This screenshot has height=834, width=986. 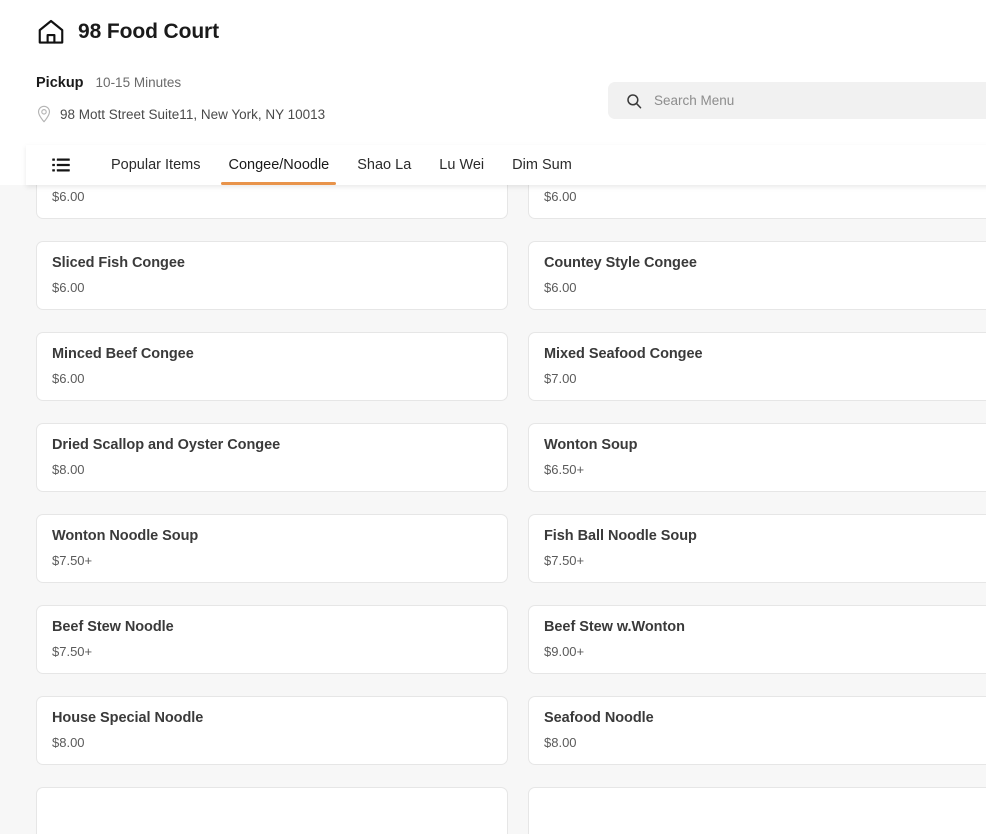 What do you see at coordinates (623, 354) in the screenshot?
I see `menu-item-name: Mixed Seafood Congee` at bounding box center [623, 354].